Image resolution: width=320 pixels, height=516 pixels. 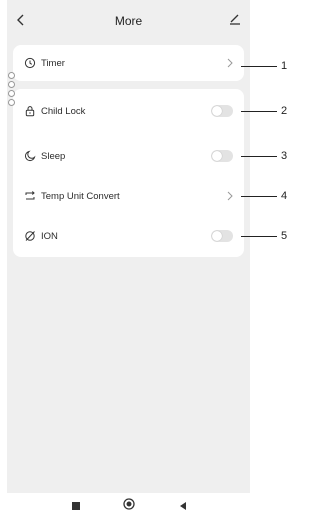 What do you see at coordinates (284, 66) in the screenshot?
I see `callout-number-1: 1` at bounding box center [284, 66].